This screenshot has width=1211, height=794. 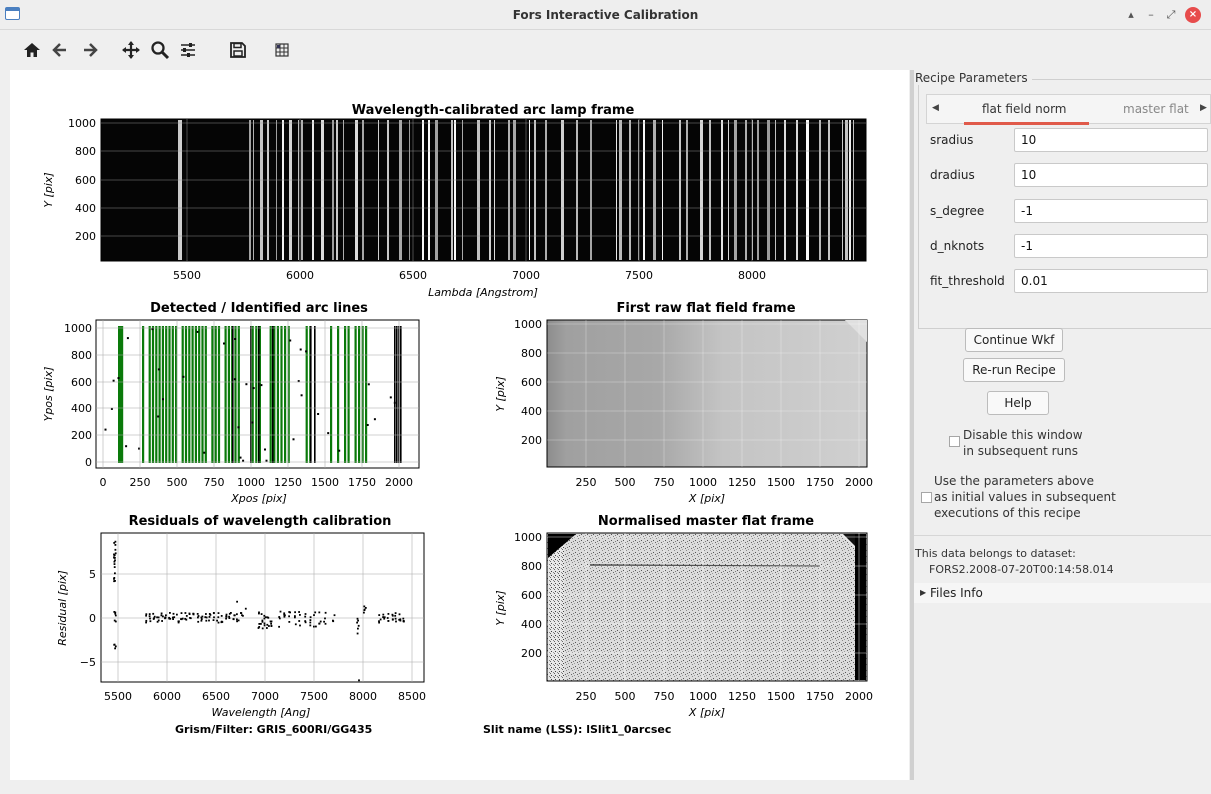 I want to click on home-icon, so click(x=32, y=50).